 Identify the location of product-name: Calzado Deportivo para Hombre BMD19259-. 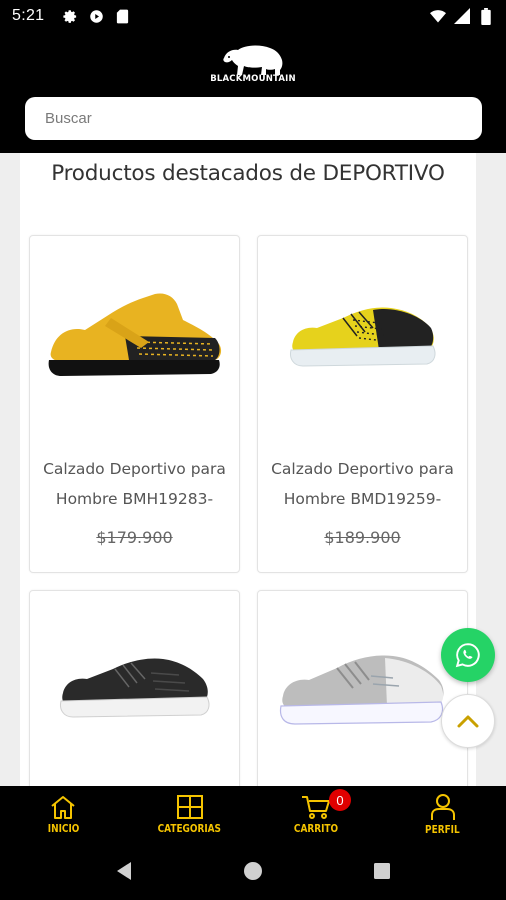
(362, 484).